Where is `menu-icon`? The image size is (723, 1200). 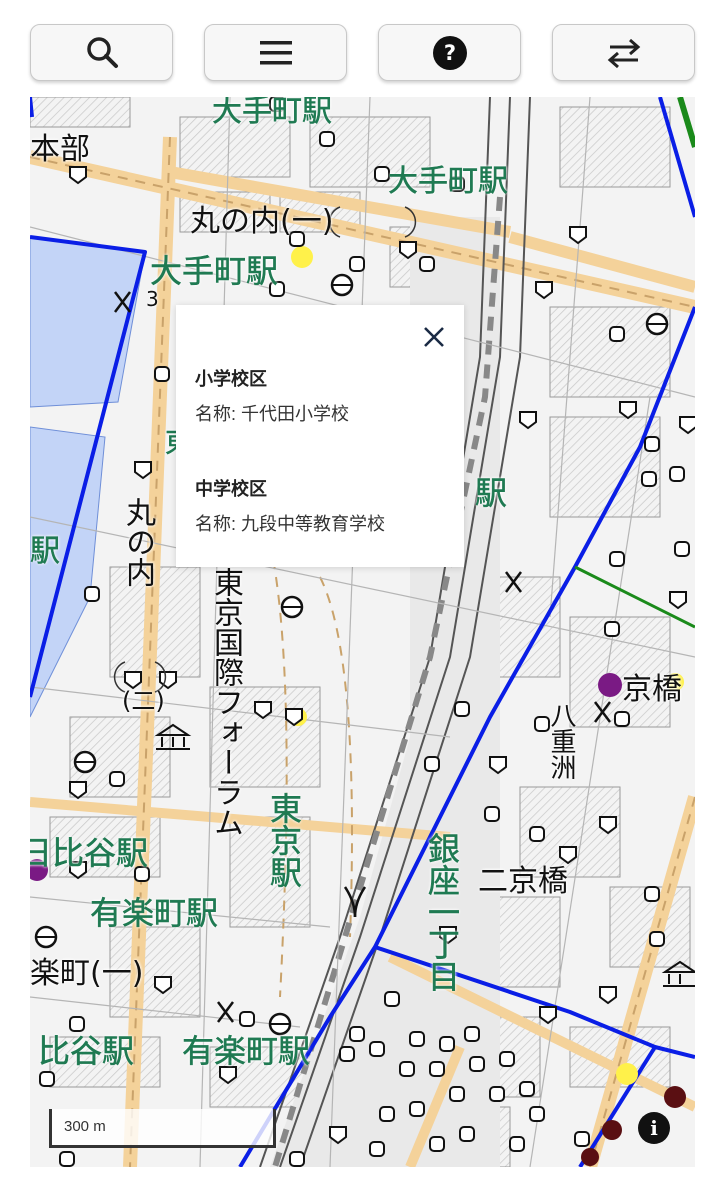 menu-icon is located at coordinates (275, 52).